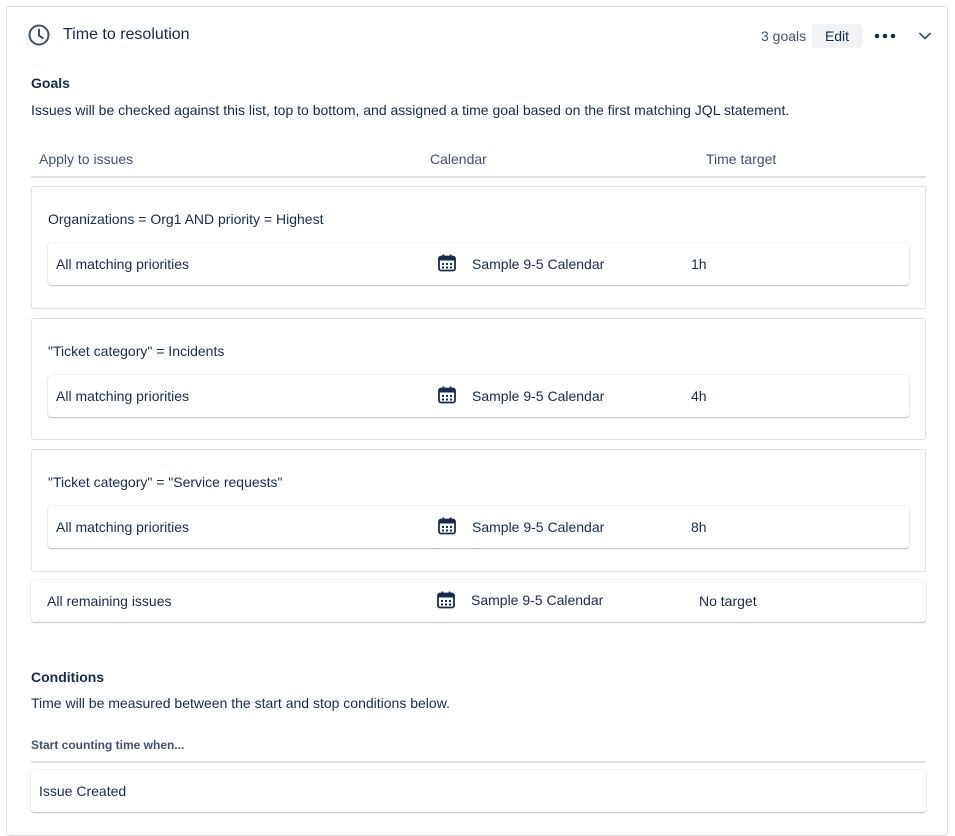 The width and height of the screenshot is (955, 836). What do you see at coordinates (699, 264) in the screenshot?
I see `goal-target: 1h` at bounding box center [699, 264].